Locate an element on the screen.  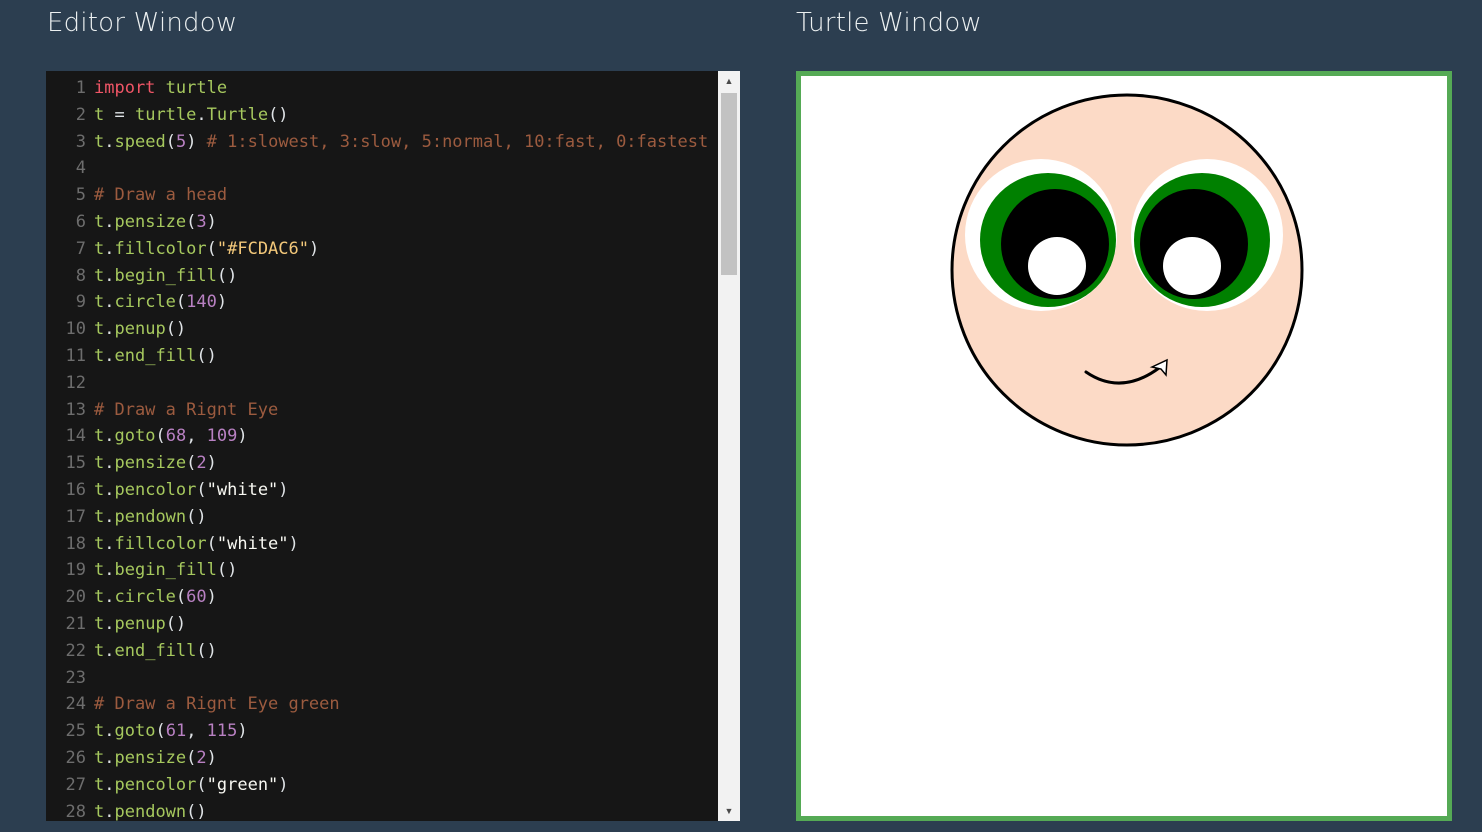
code-token: # Draw a Rignt Eye is located at coordinates (186, 409).